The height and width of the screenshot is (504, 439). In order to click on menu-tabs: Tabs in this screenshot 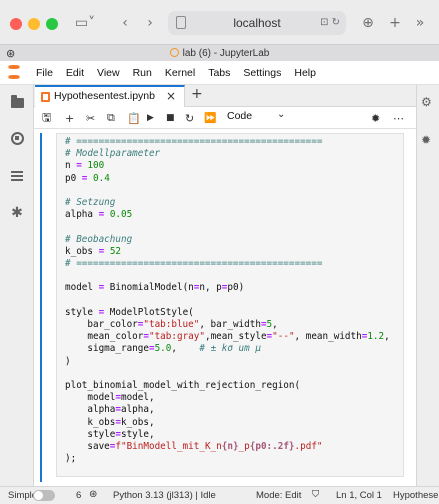, I will do `click(219, 73)`.